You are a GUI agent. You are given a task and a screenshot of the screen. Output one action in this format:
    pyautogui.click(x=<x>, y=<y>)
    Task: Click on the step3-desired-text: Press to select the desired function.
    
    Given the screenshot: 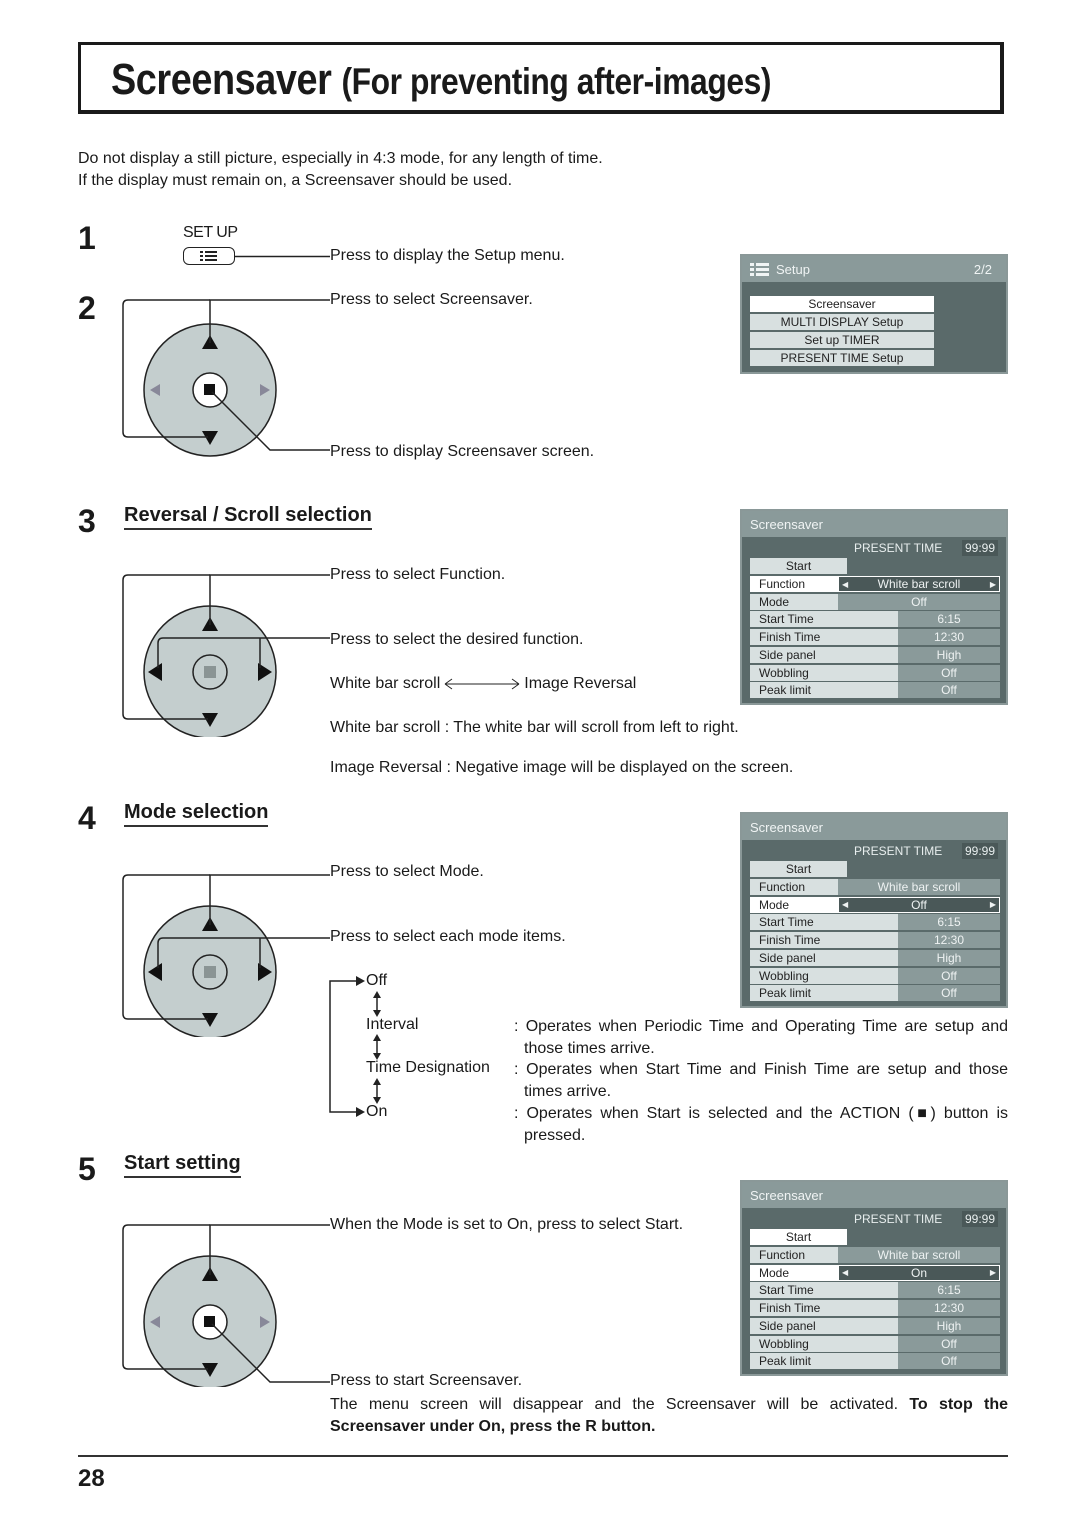 What is the action you would take?
    pyautogui.click(x=457, y=639)
    